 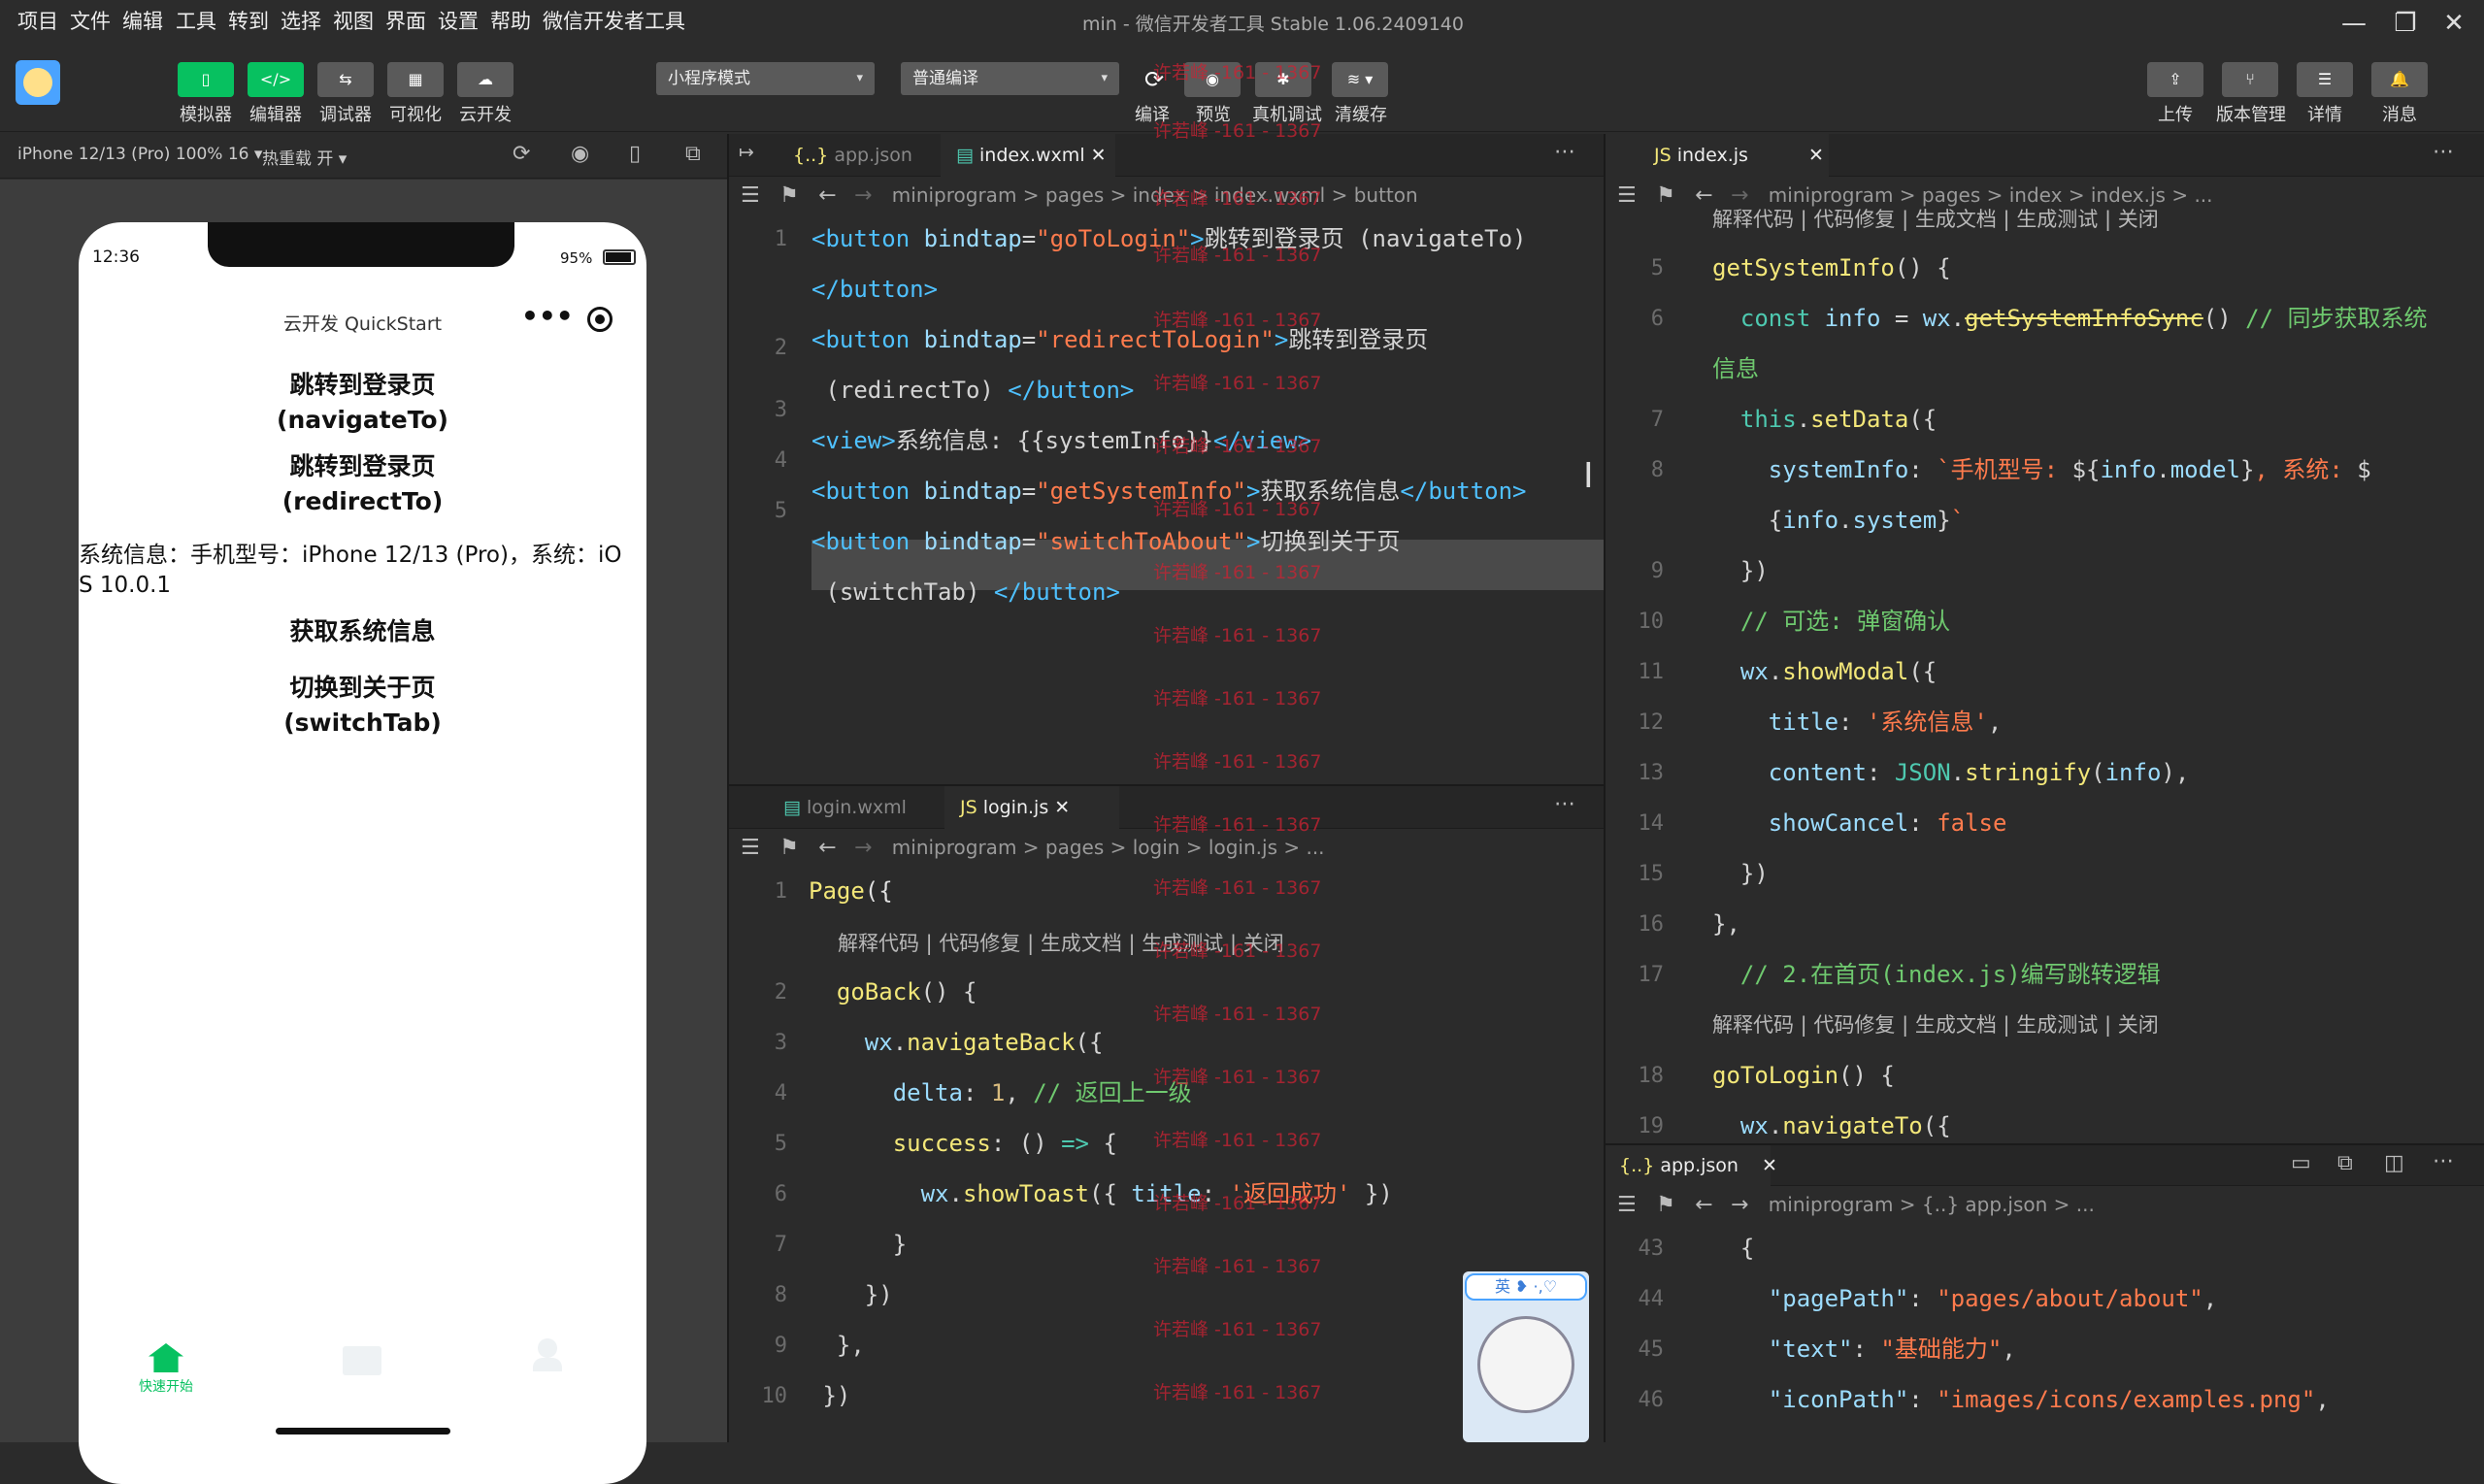 What do you see at coordinates (547, 1355) in the screenshot?
I see `tabbar-item-about-icon` at bounding box center [547, 1355].